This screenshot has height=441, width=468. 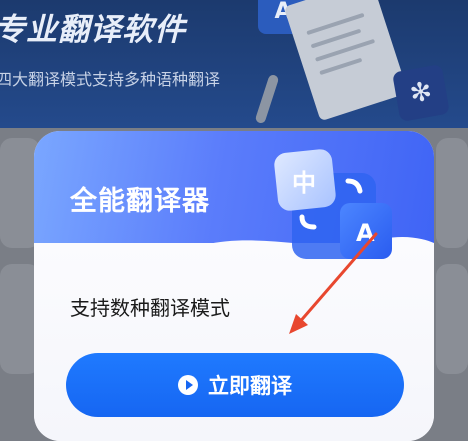 What do you see at coordinates (140, 201) in the screenshot?
I see `dialog-title: 全能翻译器` at bounding box center [140, 201].